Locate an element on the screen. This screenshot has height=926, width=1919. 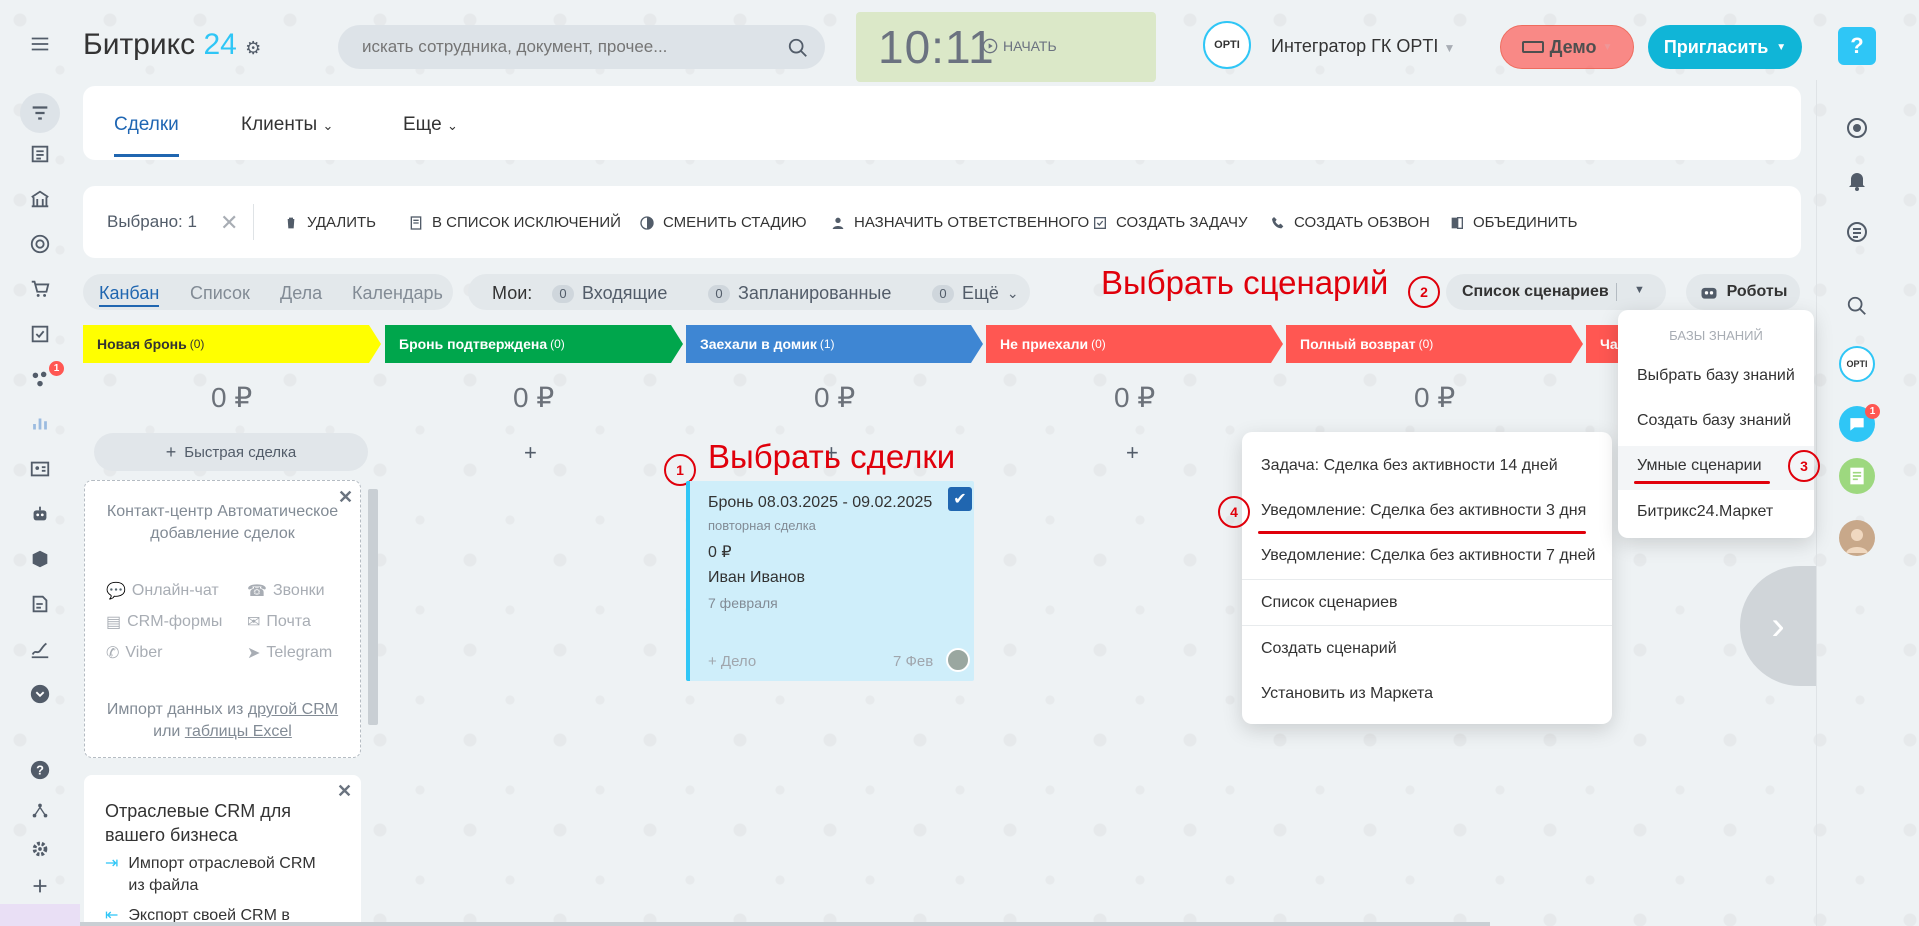
channel-online-chat: 💬 Онлайн-чат is located at coordinates (162, 591).